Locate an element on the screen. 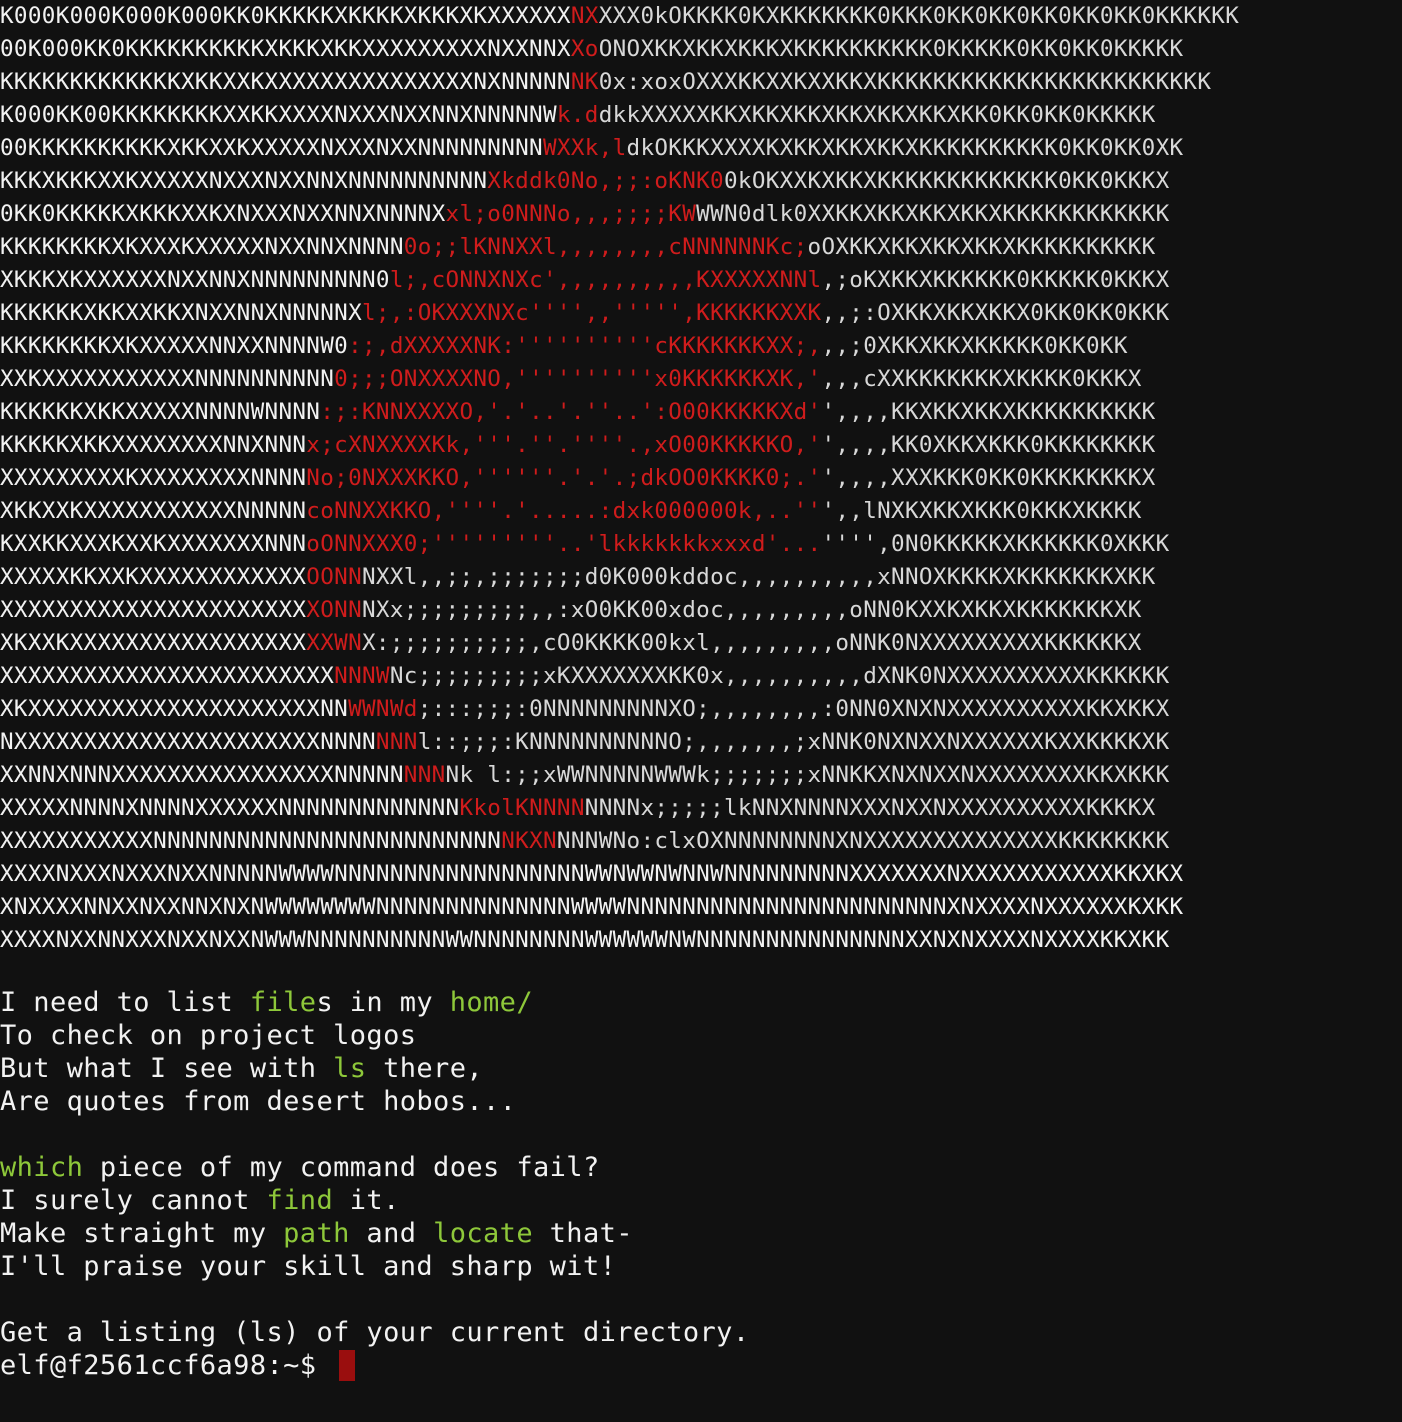 The height and width of the screenshot is (1422, 1402). poem-line: I need to list files in my home/ is located at coordinates (375, 1002).